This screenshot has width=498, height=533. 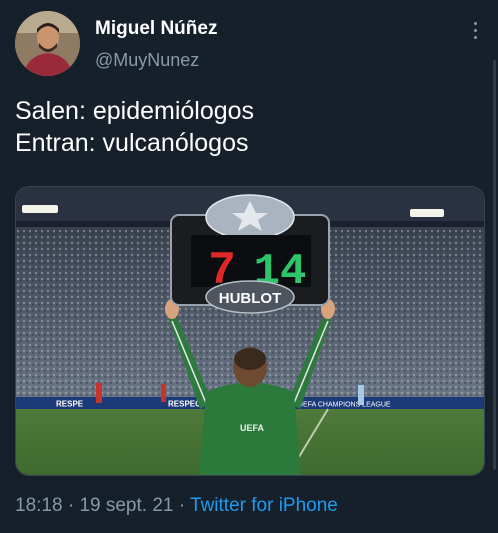 I want to click on author-name: Miguel Núñez, so click(x=156, y=29).